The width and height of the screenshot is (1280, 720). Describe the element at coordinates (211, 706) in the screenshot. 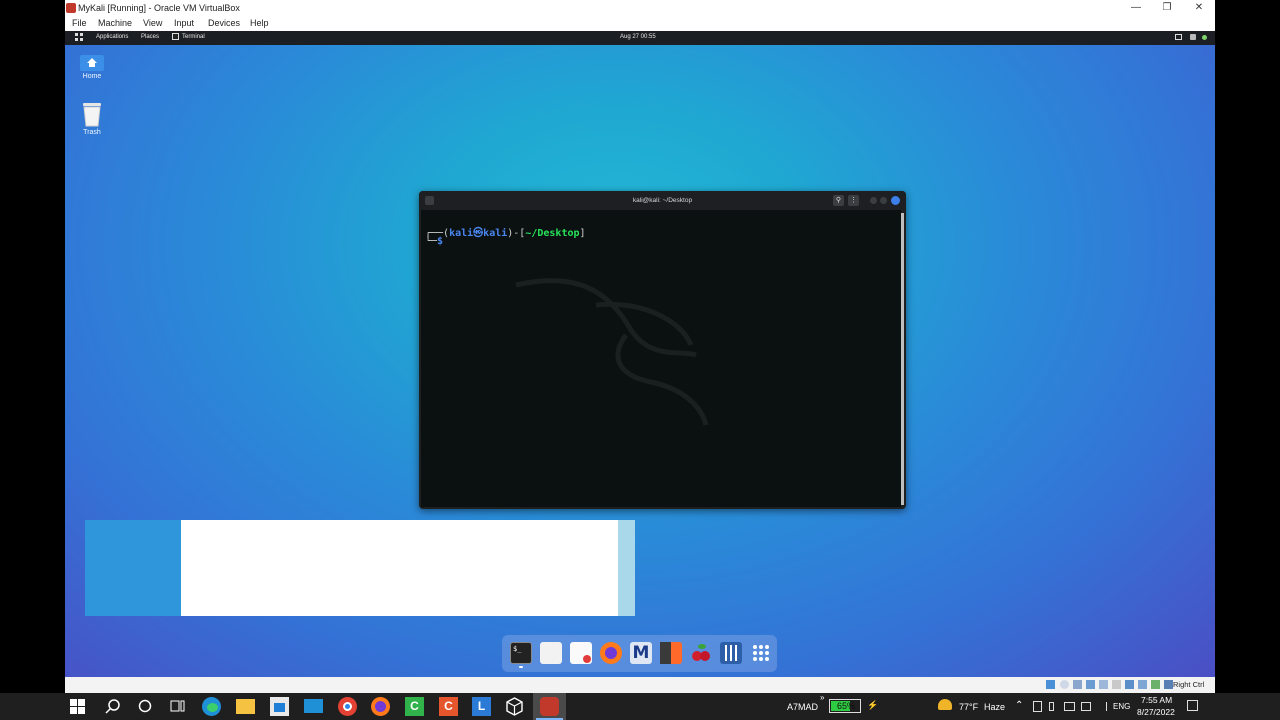

I see `edge-icon` at that location.